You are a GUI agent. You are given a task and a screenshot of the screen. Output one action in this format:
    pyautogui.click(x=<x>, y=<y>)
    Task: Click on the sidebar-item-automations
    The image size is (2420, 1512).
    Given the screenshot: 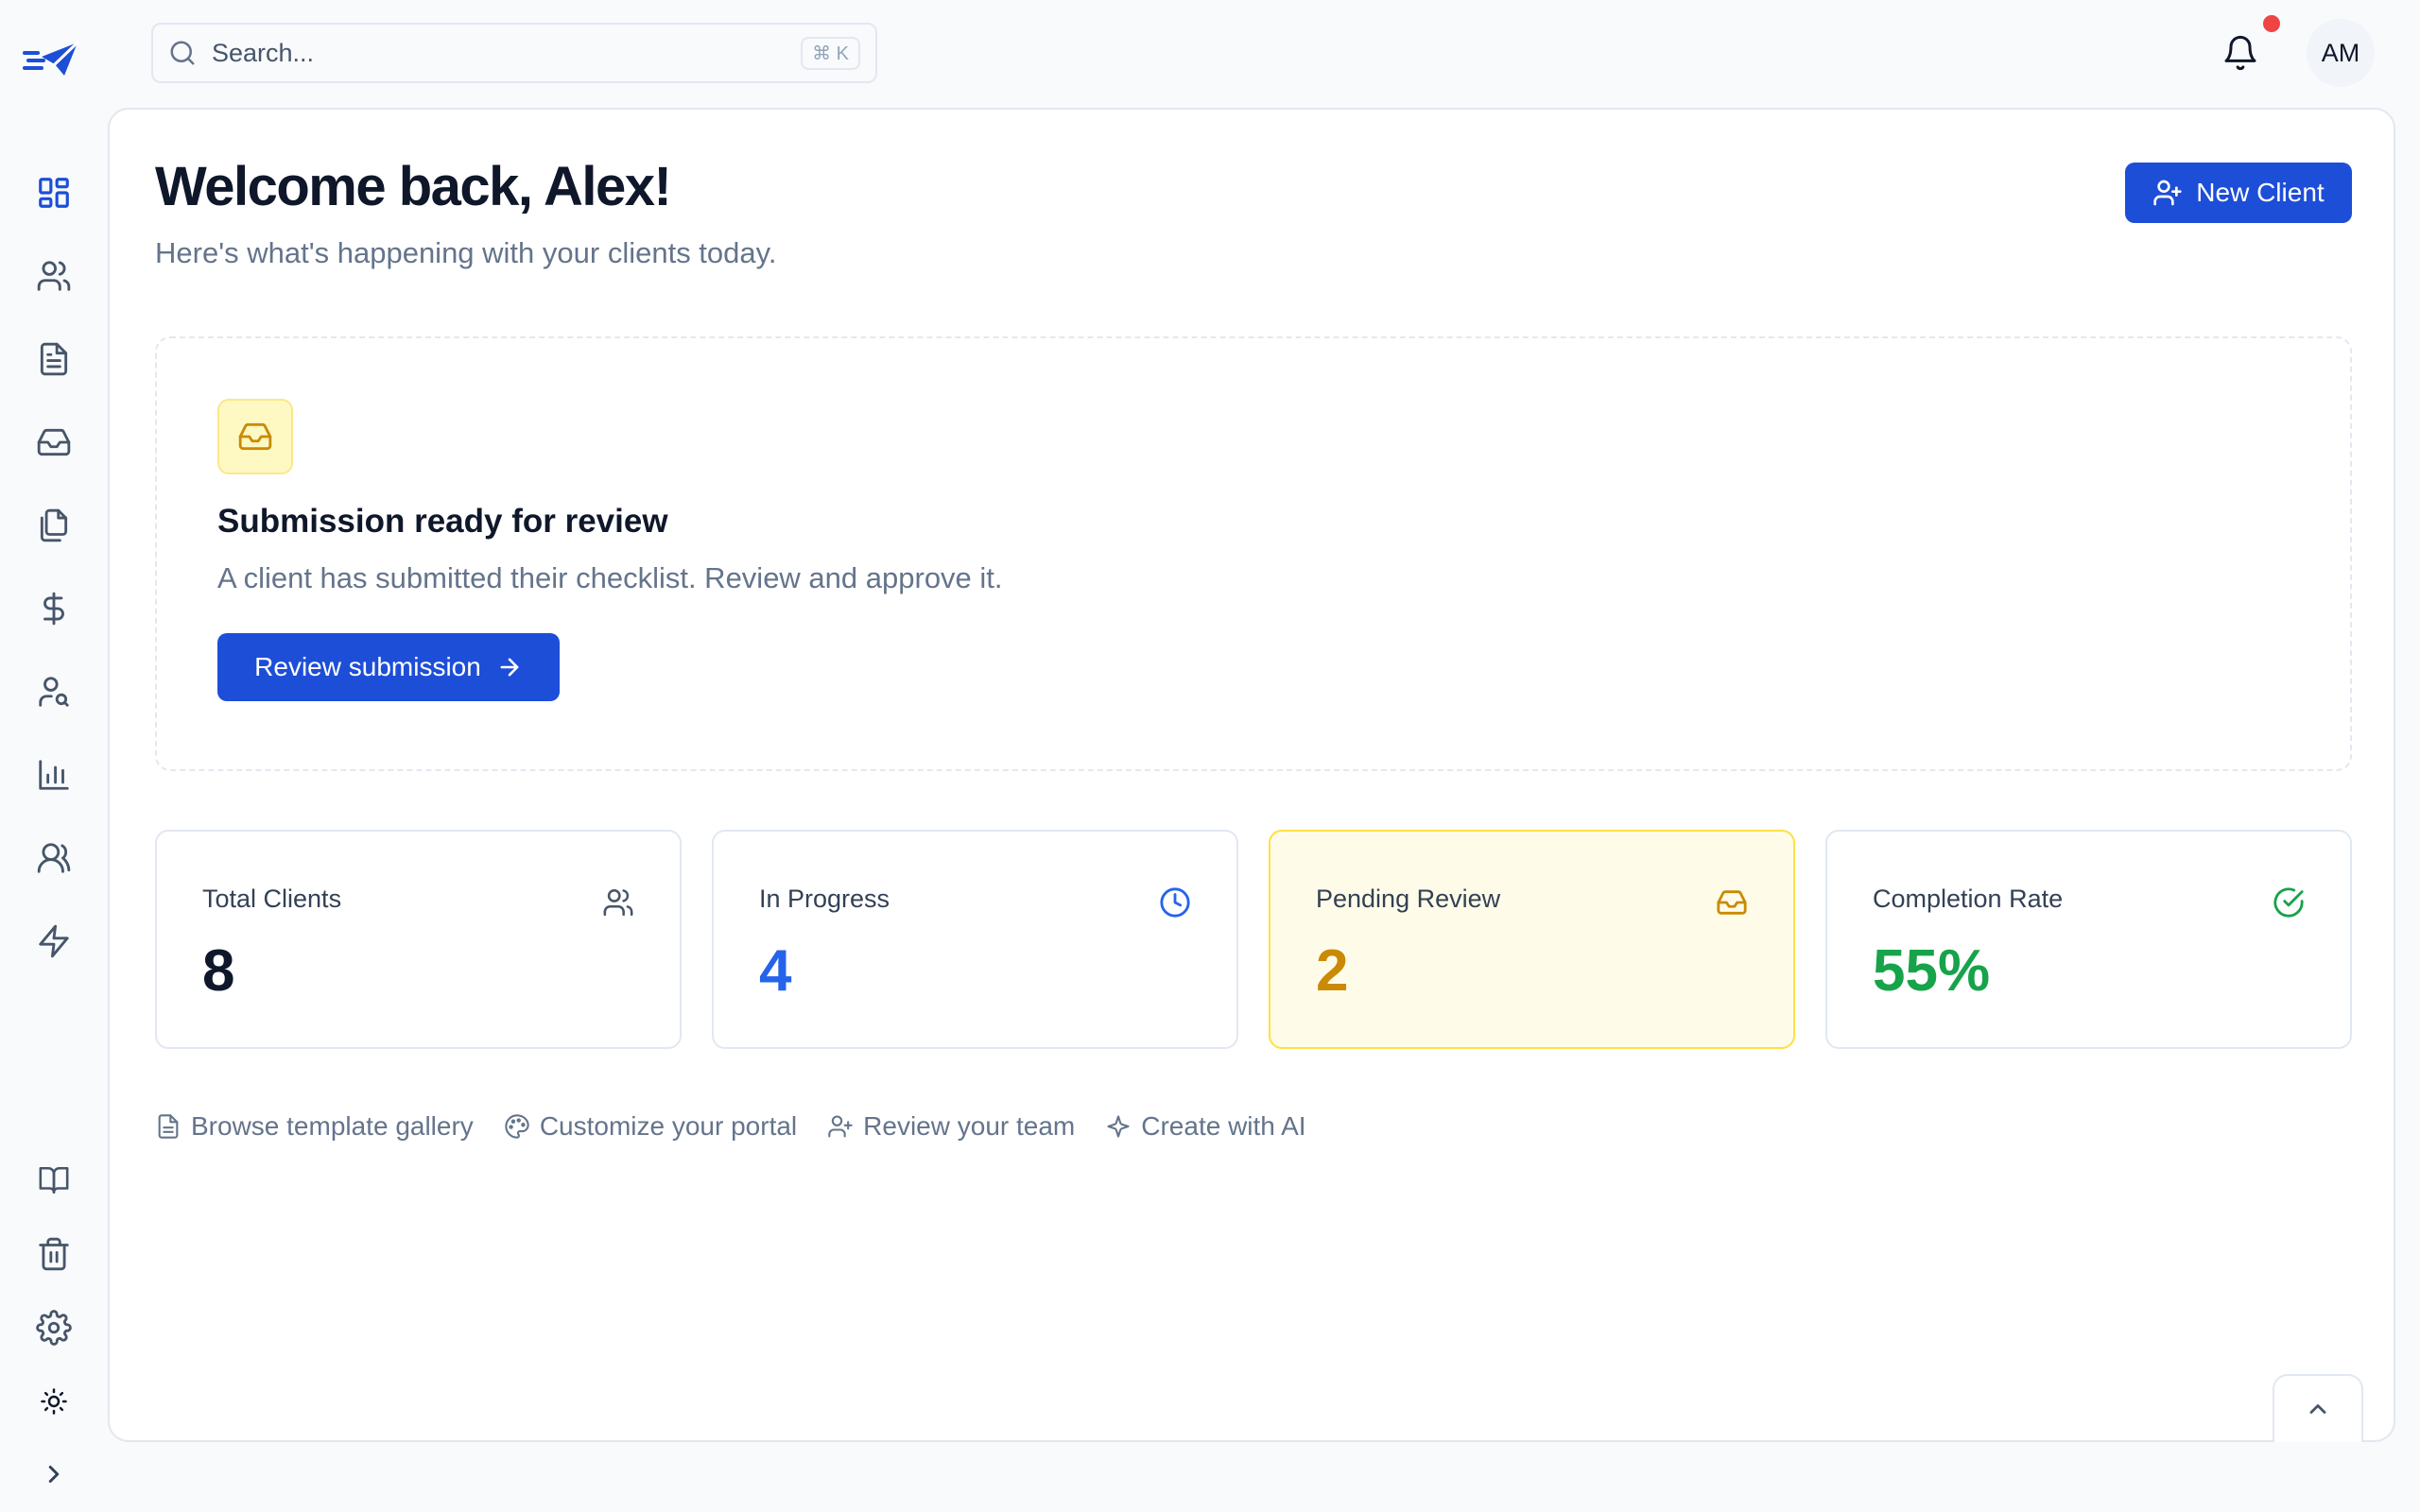 What is the action you would take?
    pyautogui.click(x=54, y=941)
    